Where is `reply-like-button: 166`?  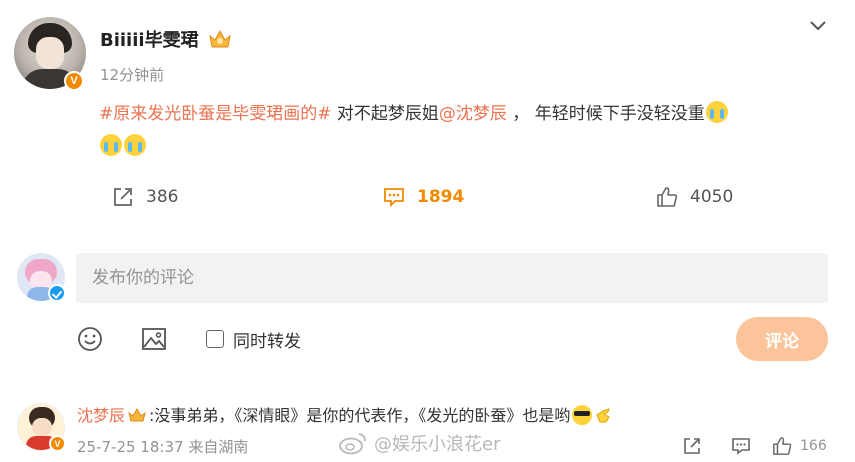
reply-like-button: 166 is located at coordinates (799, 446).